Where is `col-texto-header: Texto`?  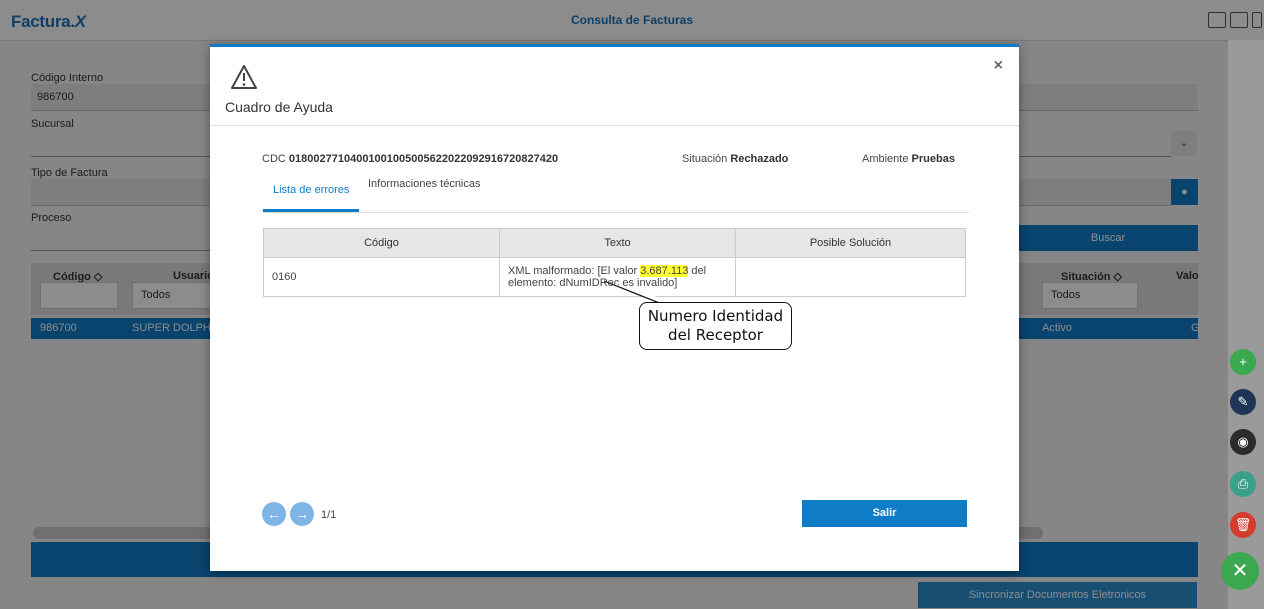 col-texto-header: Texto is located at coordinates (617, 243).